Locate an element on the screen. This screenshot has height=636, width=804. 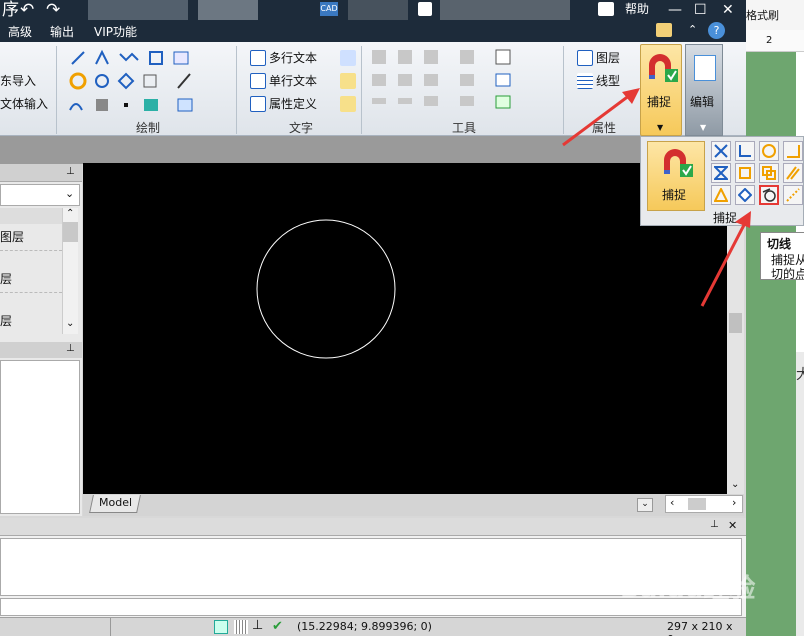
attdef-button: 属性定义 is located at coordinates (293, 103).